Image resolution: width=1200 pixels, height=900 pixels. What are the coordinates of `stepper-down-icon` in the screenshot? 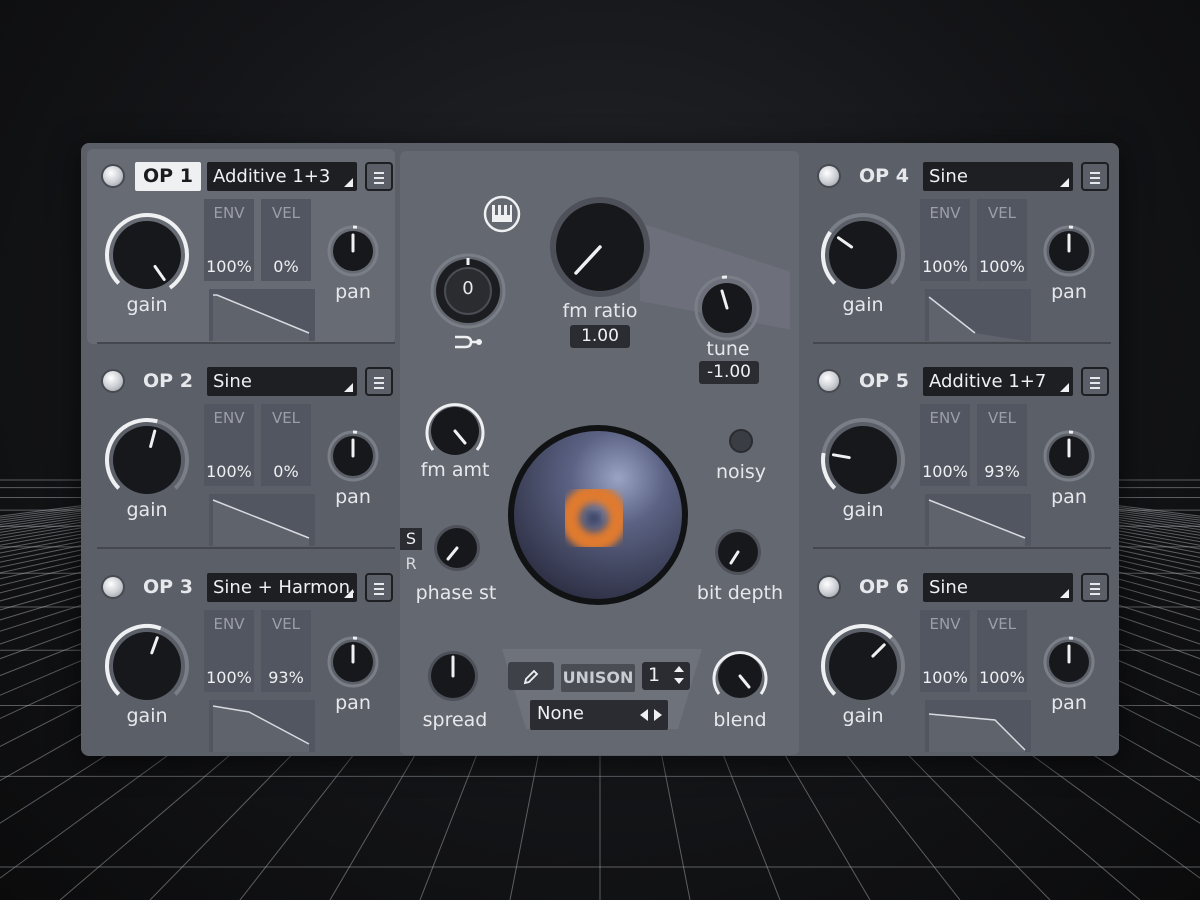 It's located at (679, 681).